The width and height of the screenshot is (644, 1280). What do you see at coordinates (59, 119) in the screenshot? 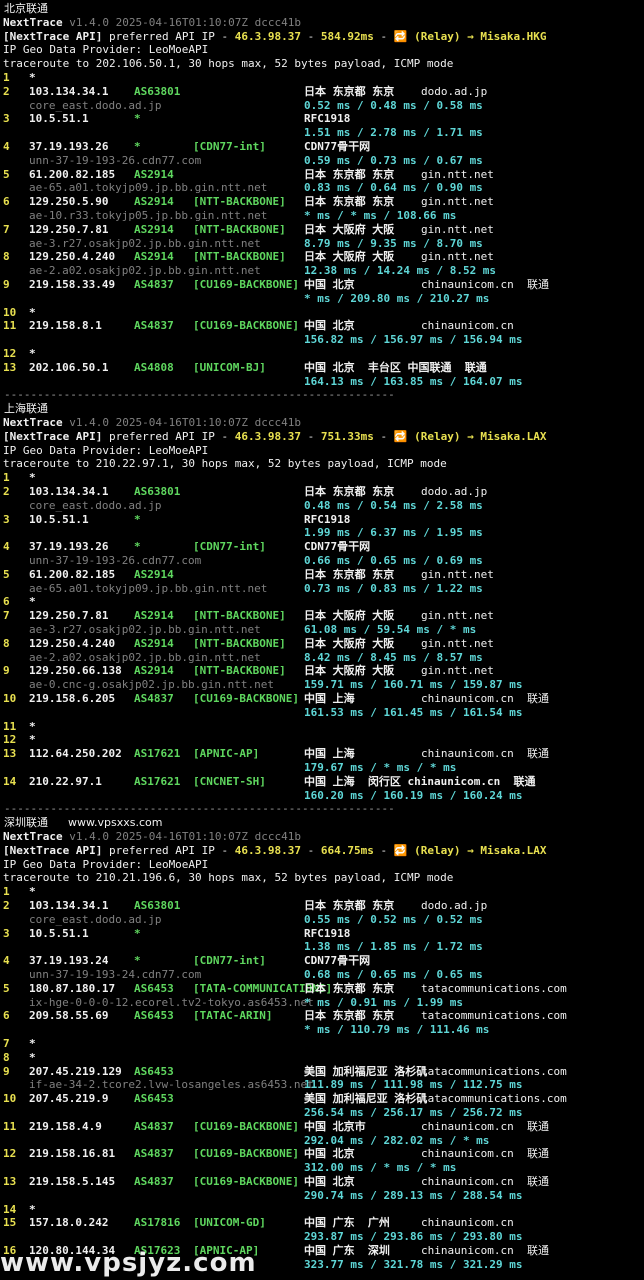
I see `hop-ip: 10.5.51.1` at bounding box center [59, 119].